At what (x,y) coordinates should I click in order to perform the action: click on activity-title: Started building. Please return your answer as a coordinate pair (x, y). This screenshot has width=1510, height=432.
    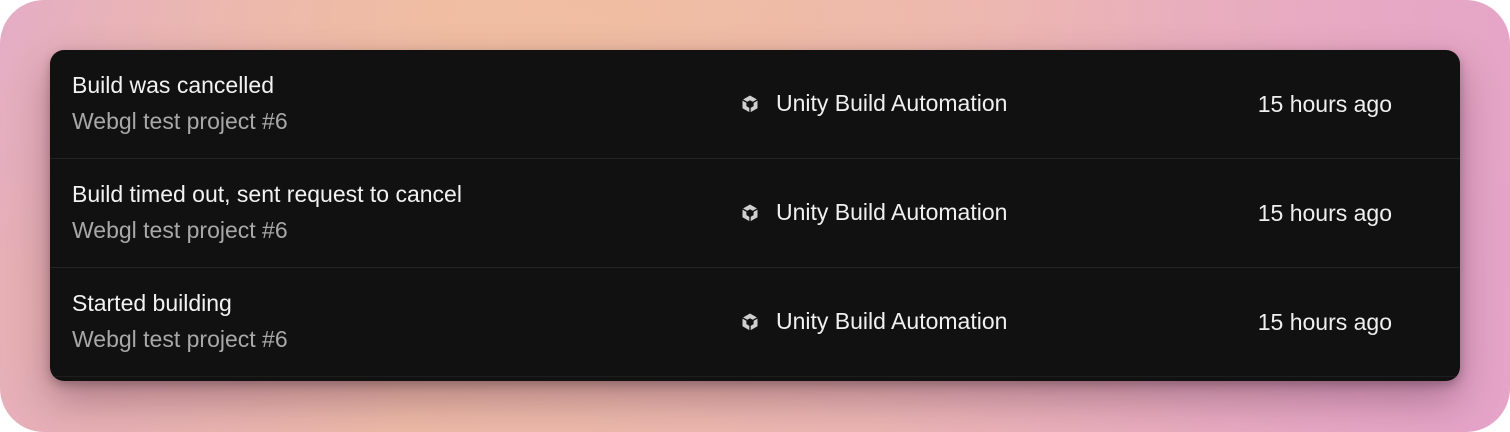
    Looking at the image, I should click on (152, 303).